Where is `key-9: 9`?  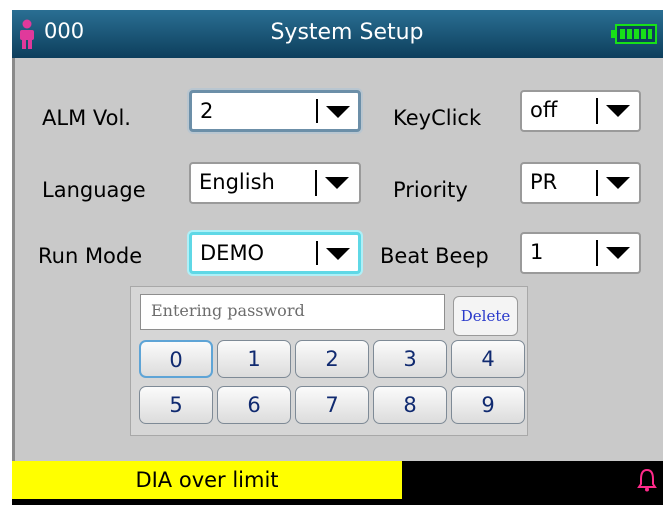
key-9: 9 is located at coordinates (488, 405).